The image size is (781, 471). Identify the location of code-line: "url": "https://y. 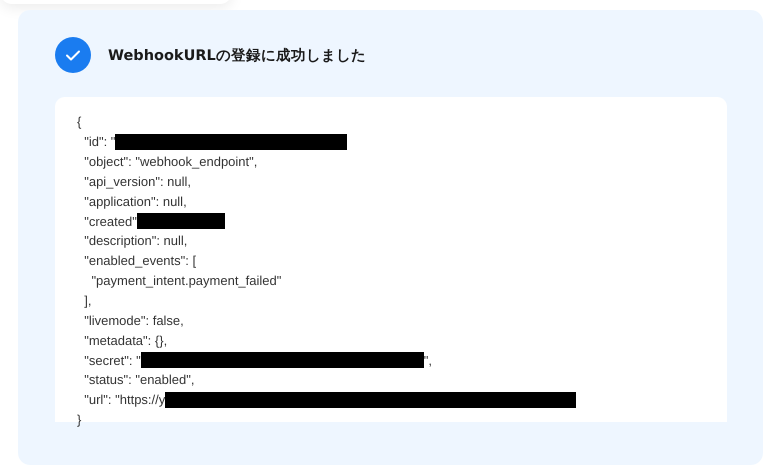
(124, 400).